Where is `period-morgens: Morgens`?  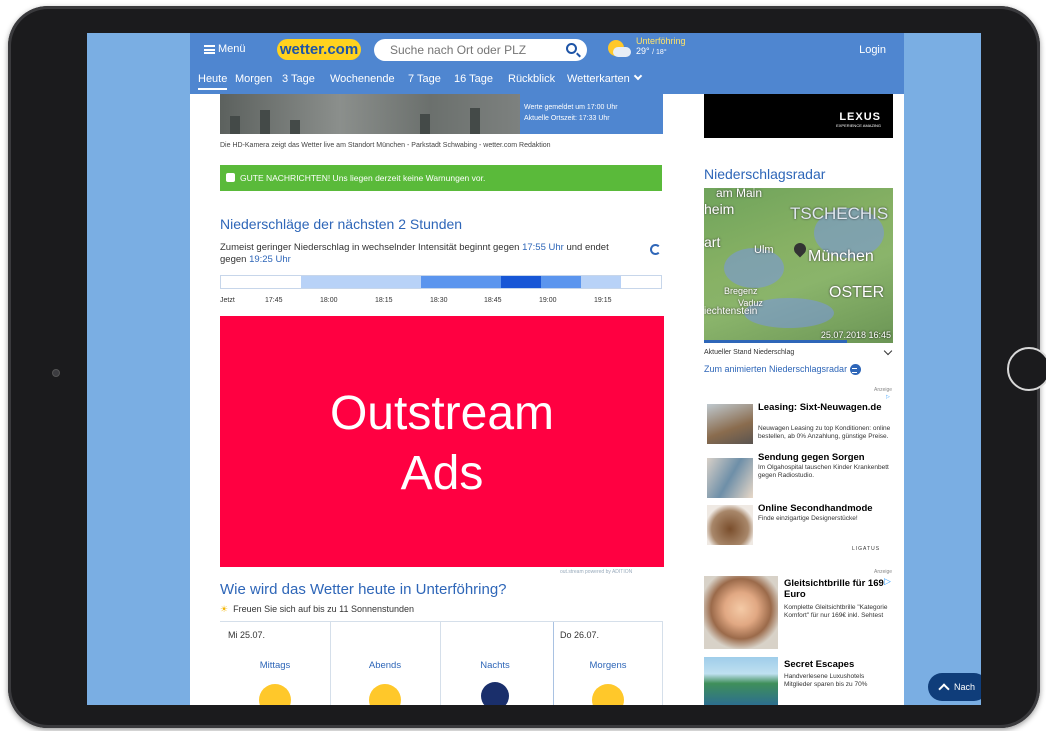 period-morgens: Morgens is located at coordinates (608, 665).